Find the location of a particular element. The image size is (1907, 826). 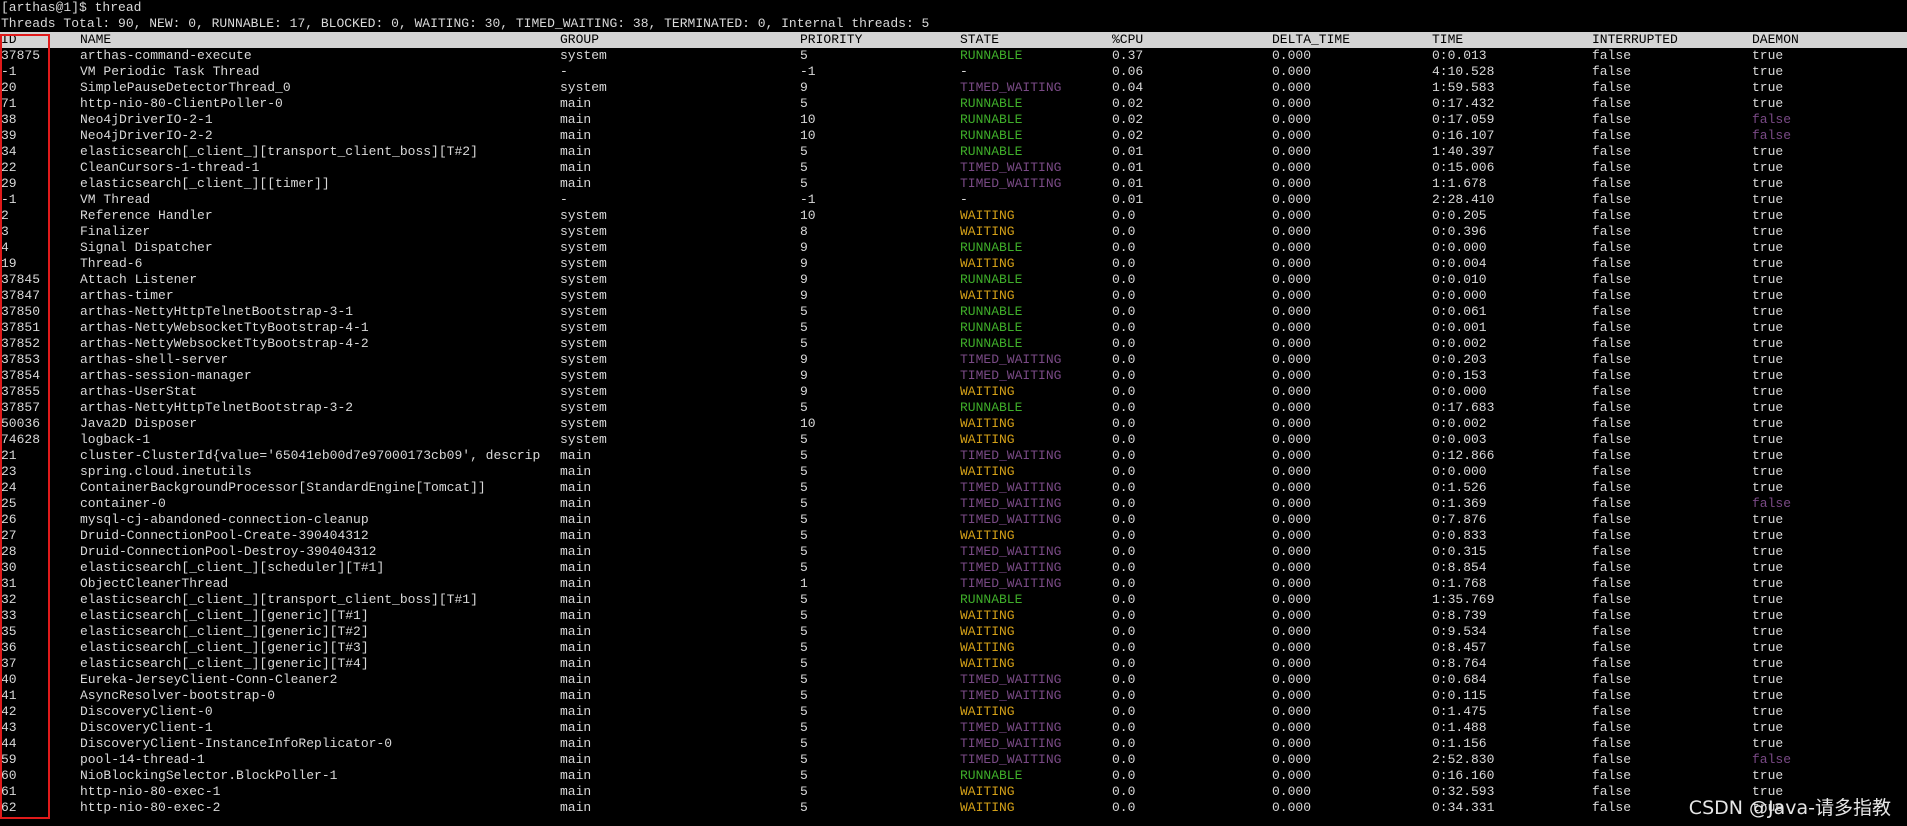

thread-state: WAITING is located at coordinates (987, 263).